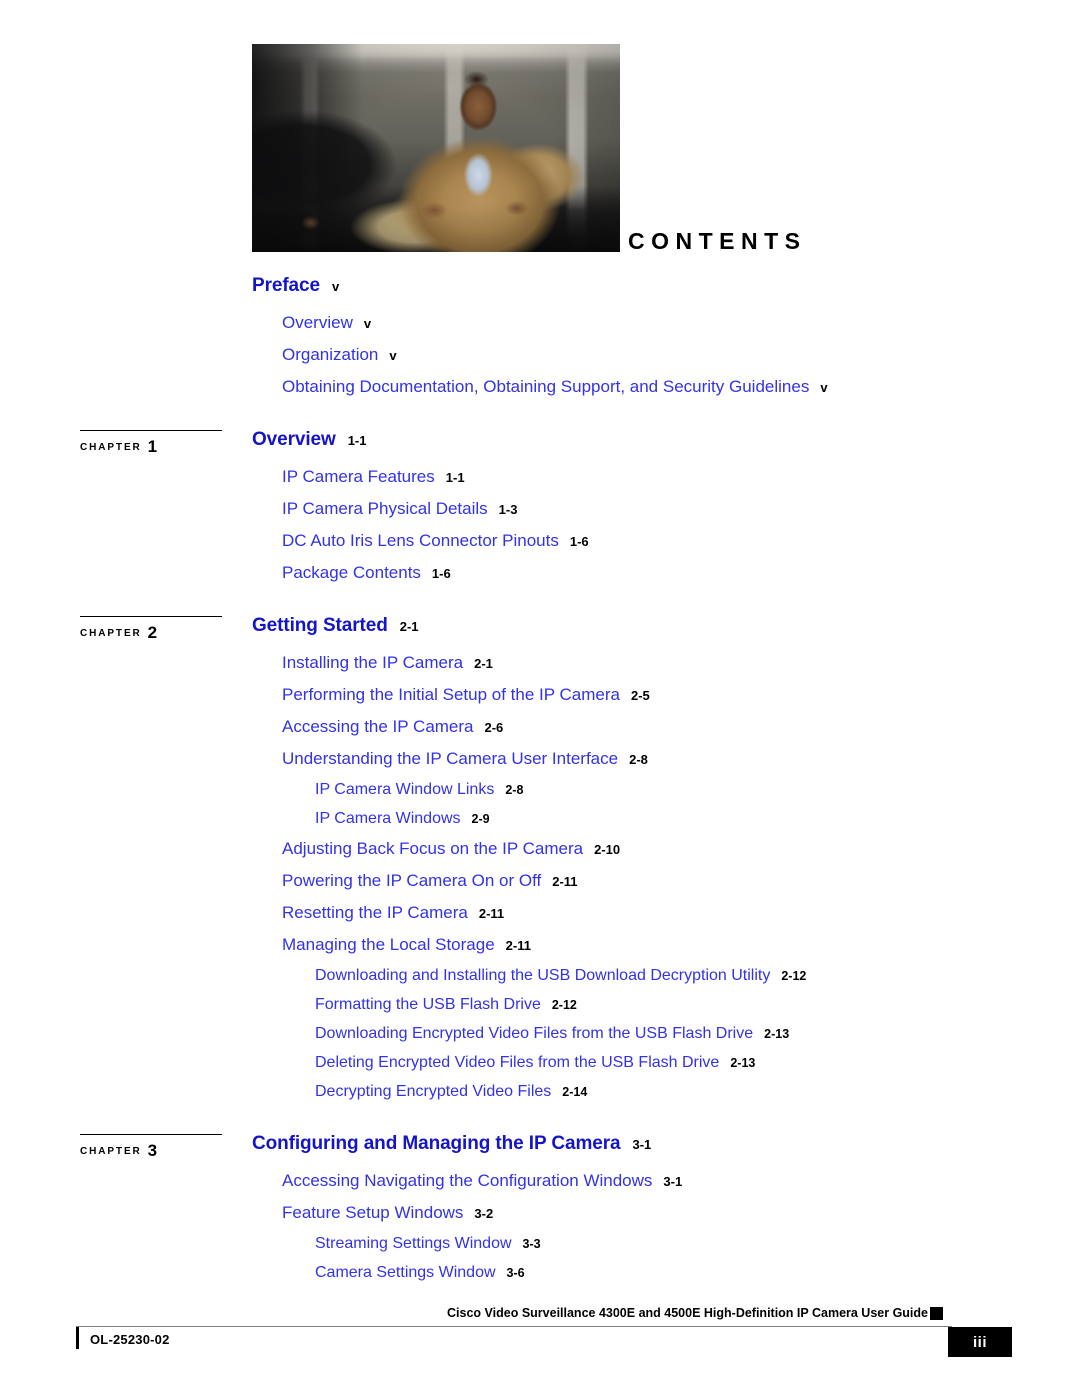 This screenshot has height=1397, width=1080. Describe the element at coordinates (413, 1243) in the screenshot. I see `toc-entry-label: Streaming Settings Window` at that location.